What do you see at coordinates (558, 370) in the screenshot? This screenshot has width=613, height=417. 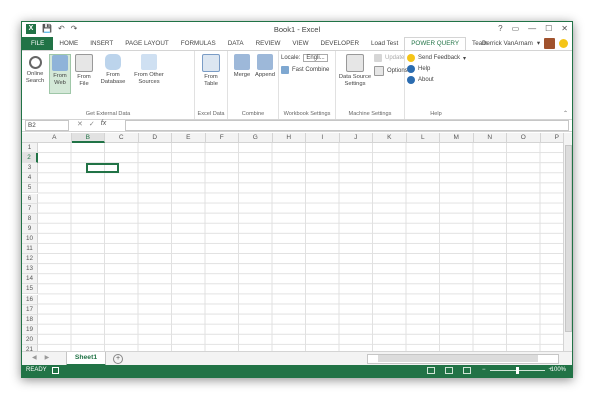 I see `zoom-level: 100%` at bounding box center [558, 370].